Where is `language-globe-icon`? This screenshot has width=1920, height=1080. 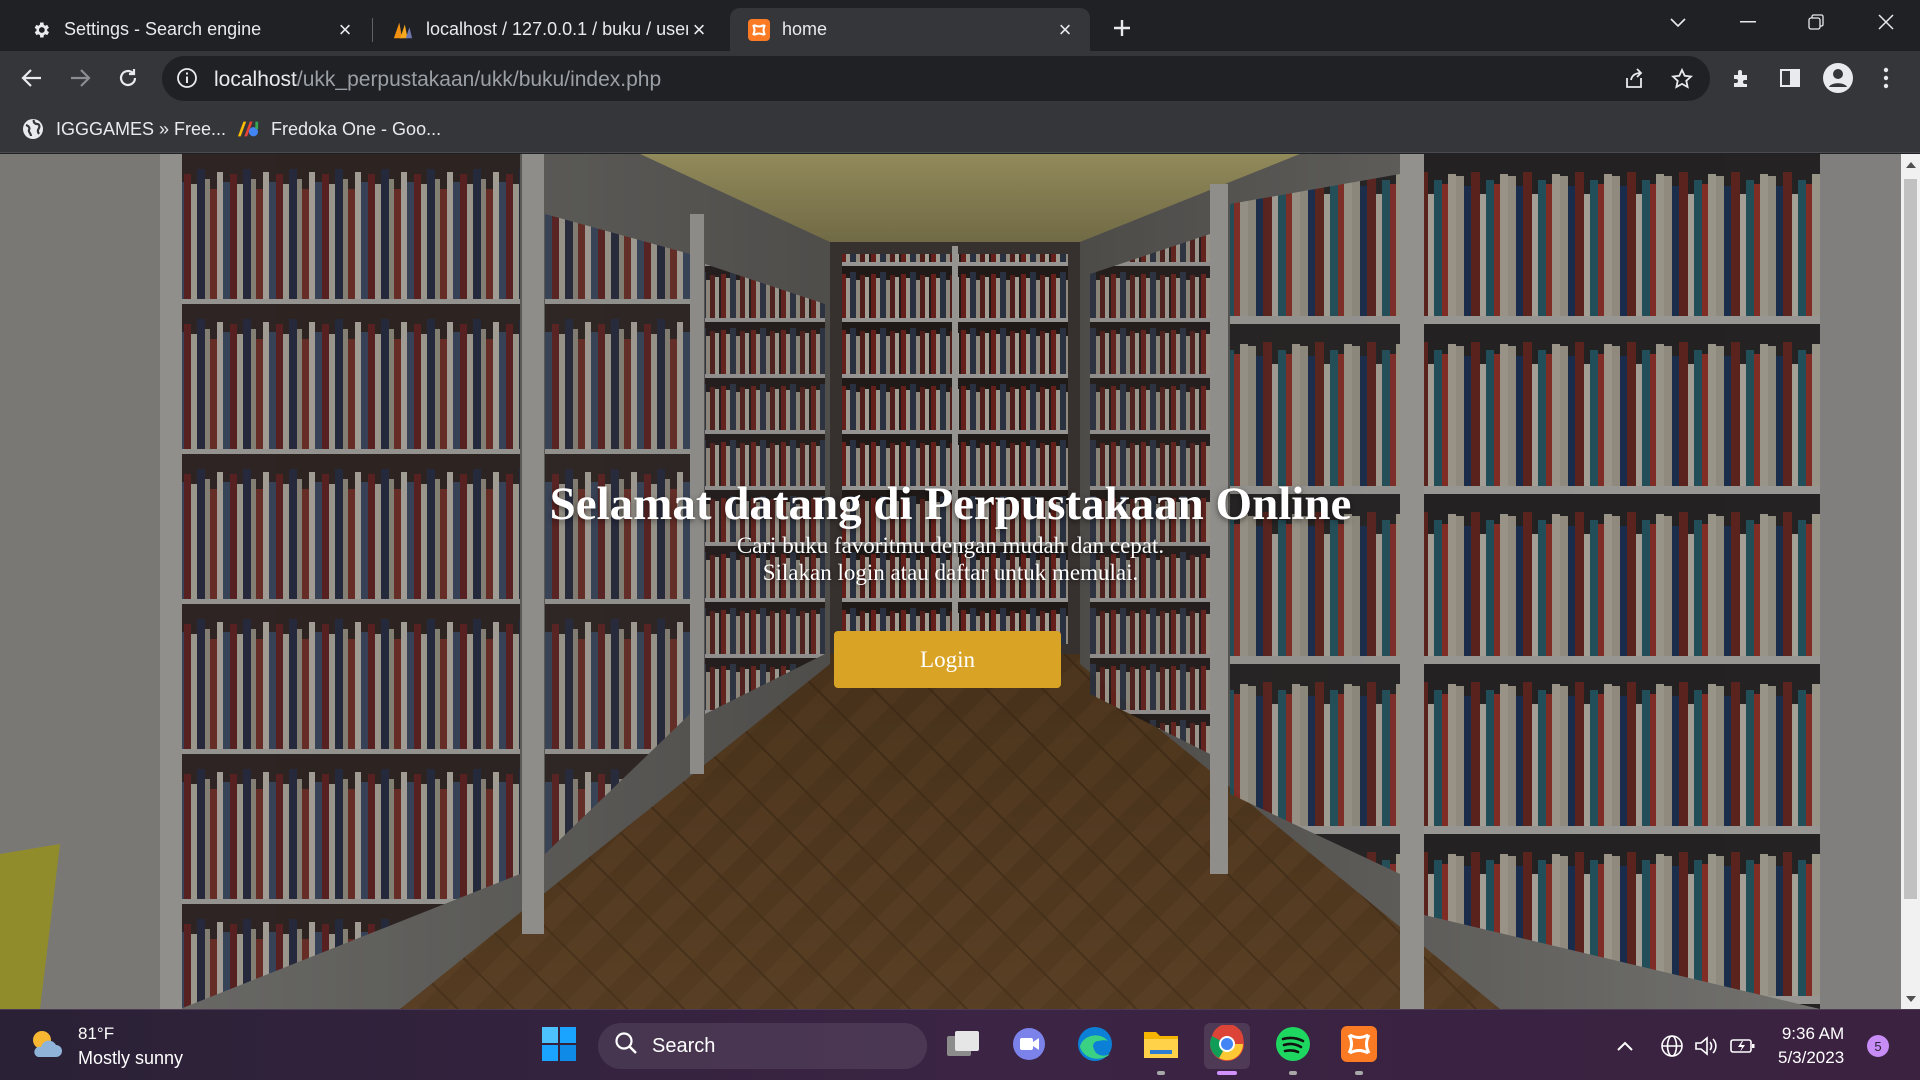 language-globe-icon is located at coordinates (1672, 1046).